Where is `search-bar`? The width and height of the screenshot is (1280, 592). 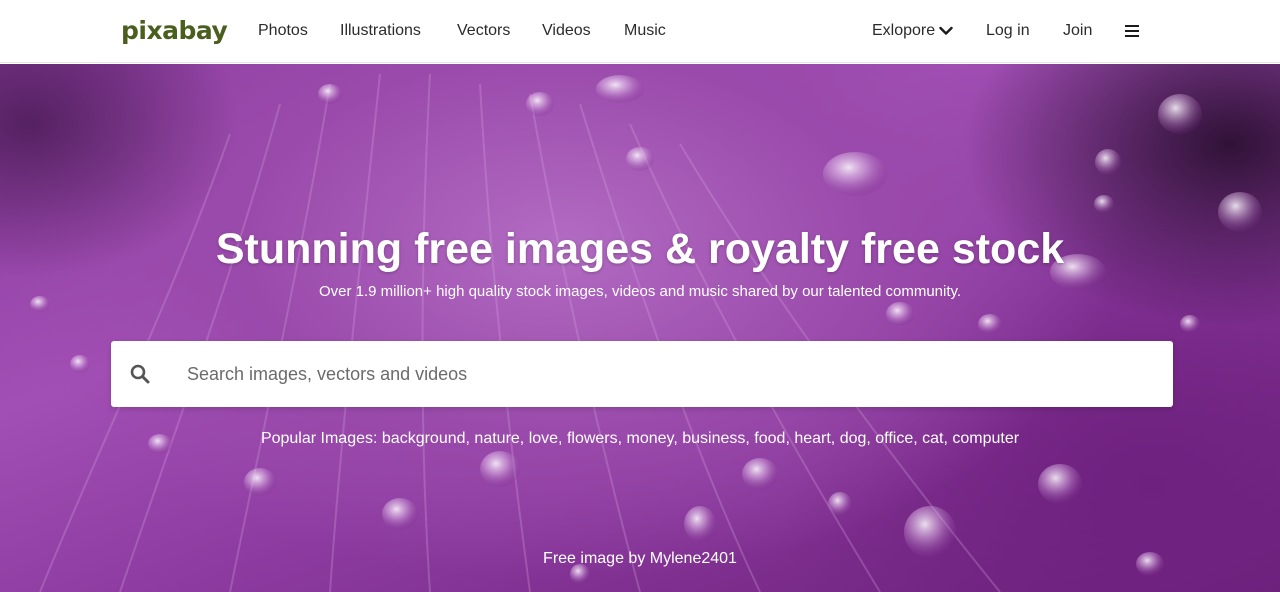 search-bar is located at coordinates (642, 374).